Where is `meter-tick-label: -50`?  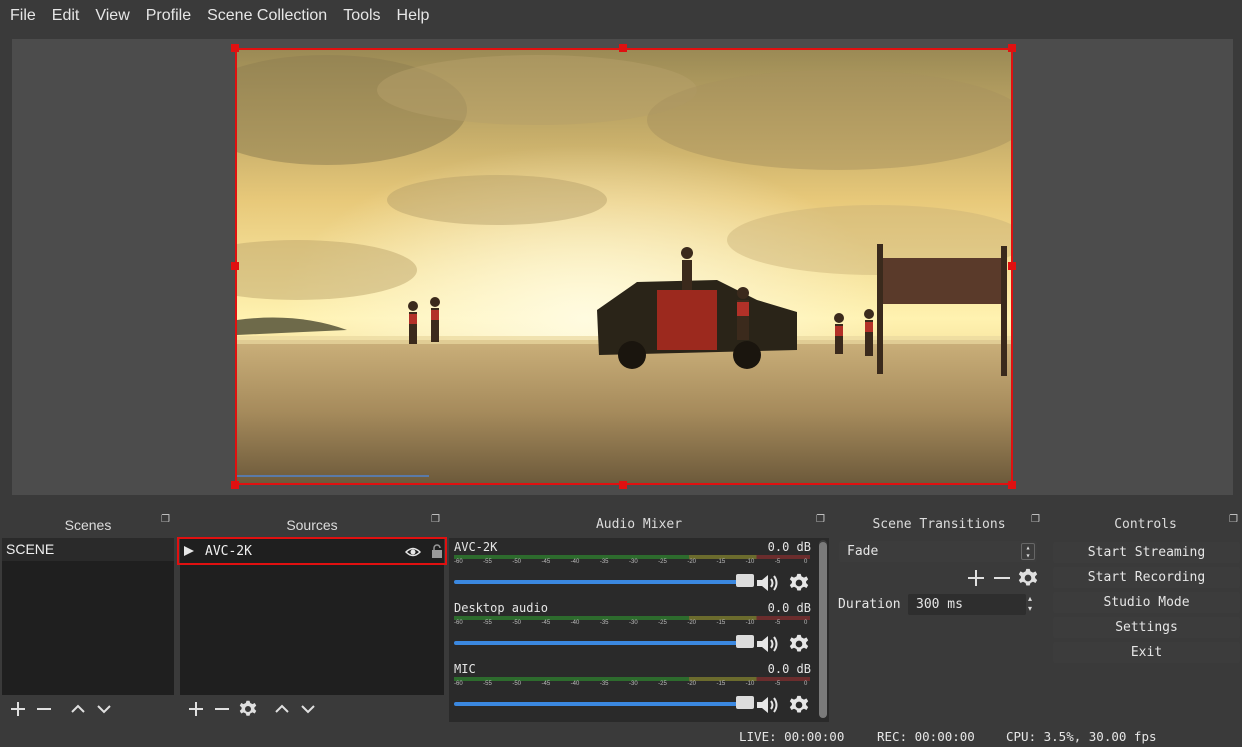 meter-tick-label: -50 is located at coordinates (516, 623).